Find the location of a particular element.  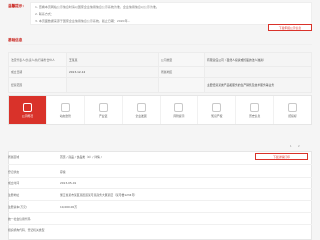

overview-icon is located at coordinates (27, 107).